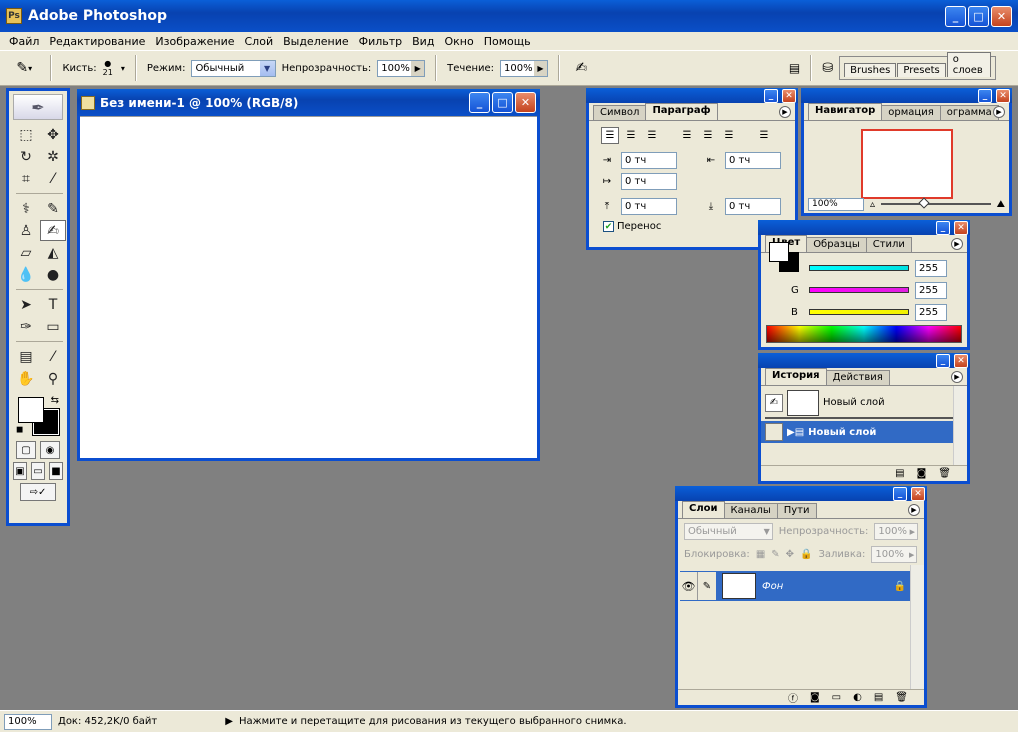 This screenshot has width=1018, height=732. Describe the element at coordinates (955, 16) in the screenshot. I see `minimize-button: _` at that location.